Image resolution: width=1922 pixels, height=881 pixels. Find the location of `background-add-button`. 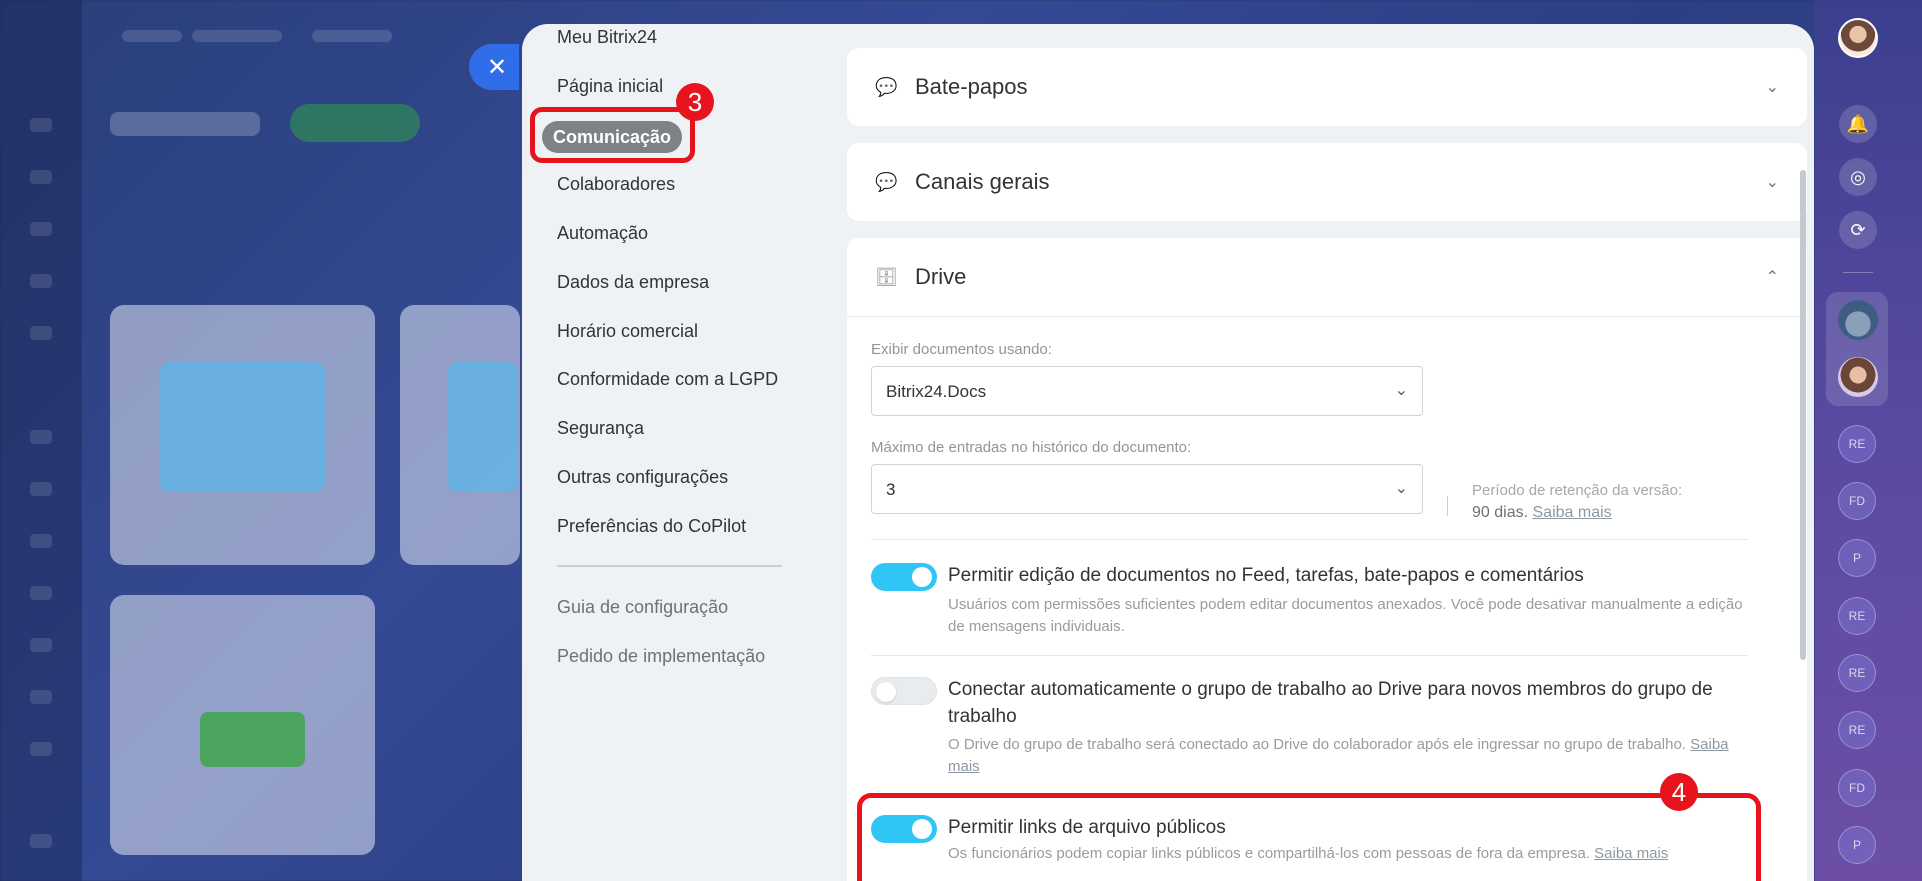

background-add-button is located at coordinates (355, 123).